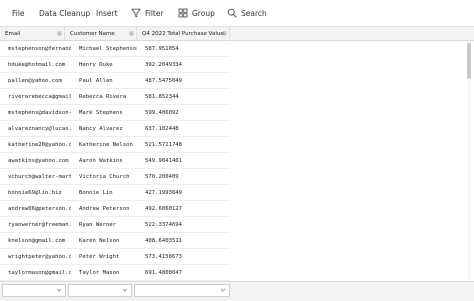  I want to click on data-cleanup-menu: Data Cleanup, so click(64, 13).